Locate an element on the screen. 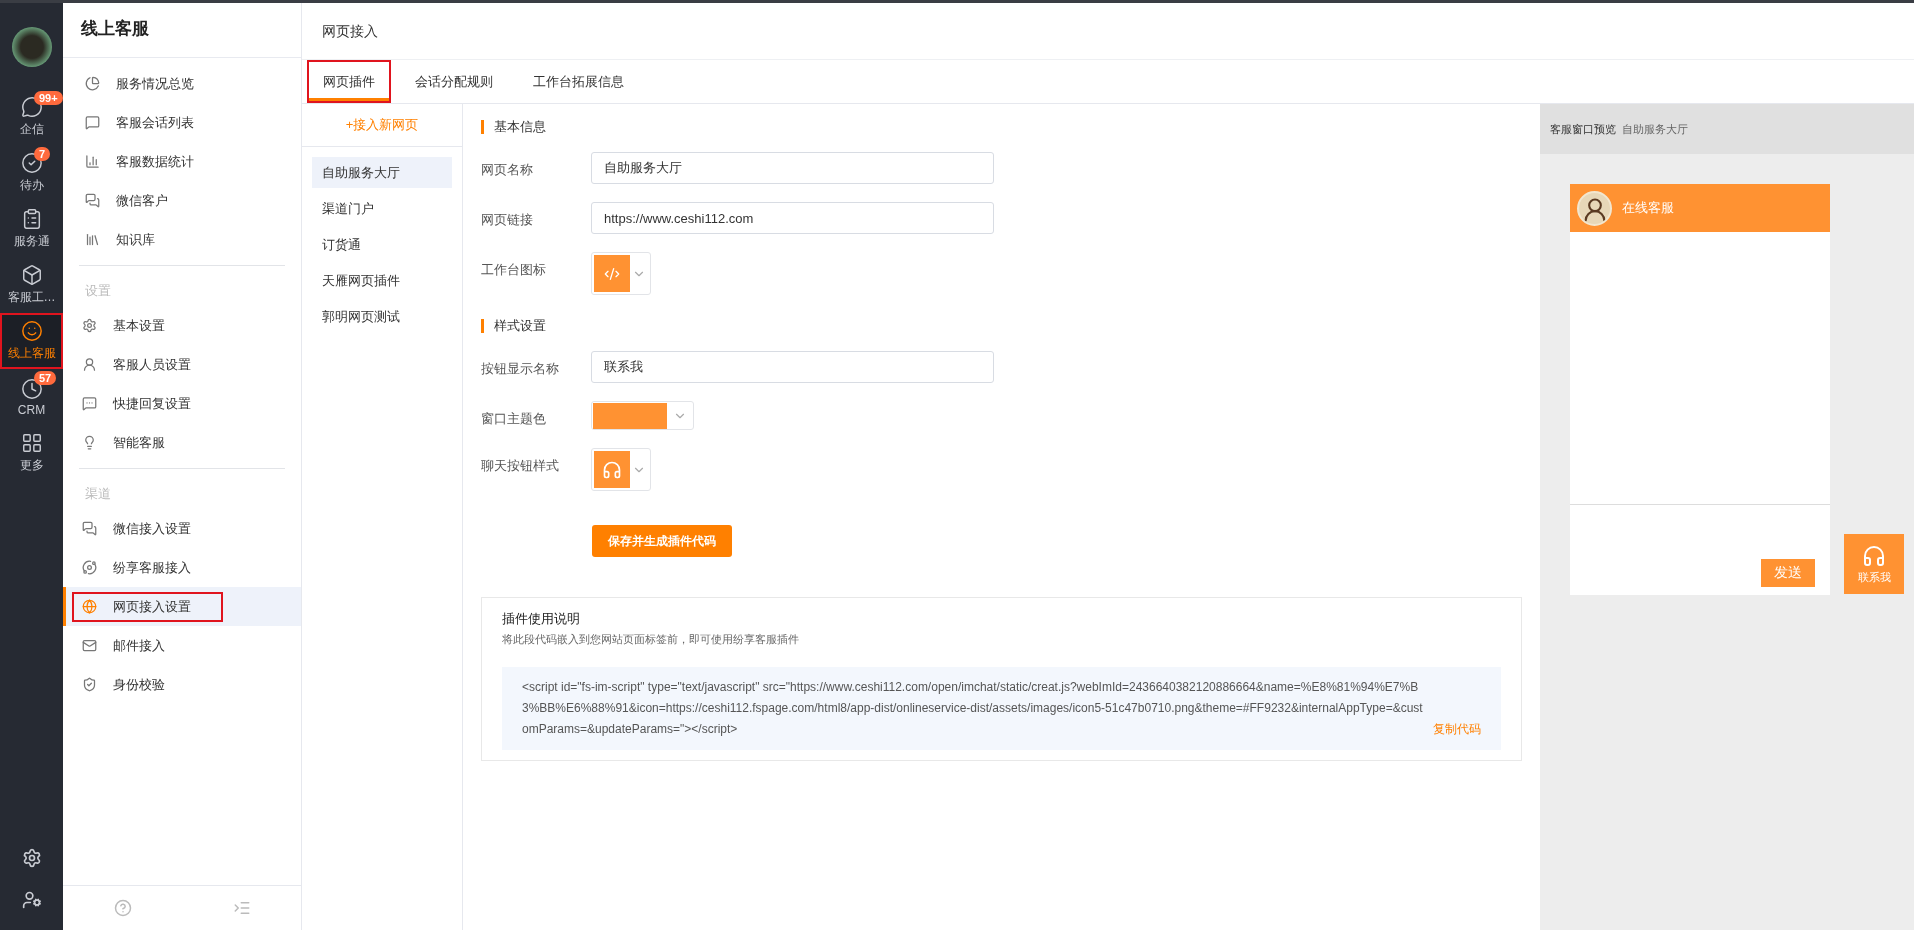  sidebar-item: 客服会话列表 is located at coordinates (182, 122).